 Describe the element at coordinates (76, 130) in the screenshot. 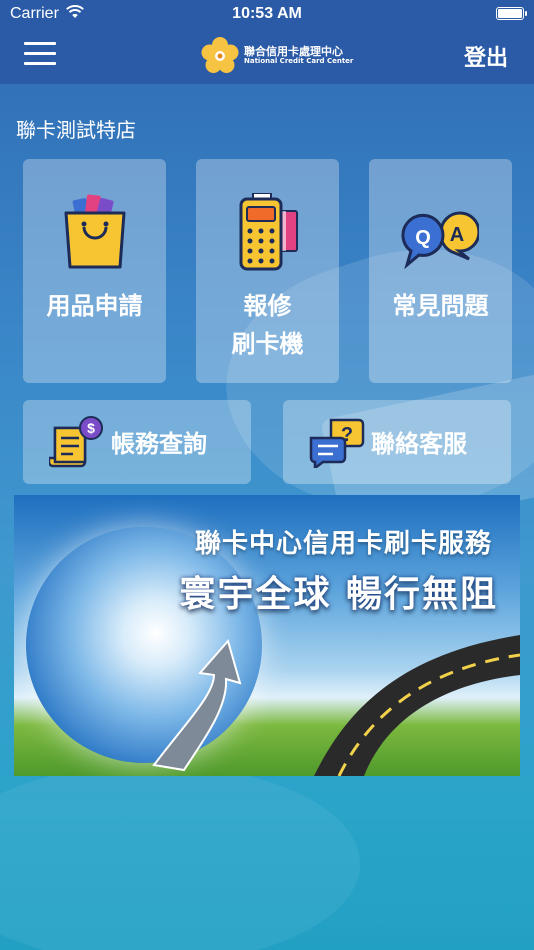

I see `store-name: 聯卡測試特店` at that location.